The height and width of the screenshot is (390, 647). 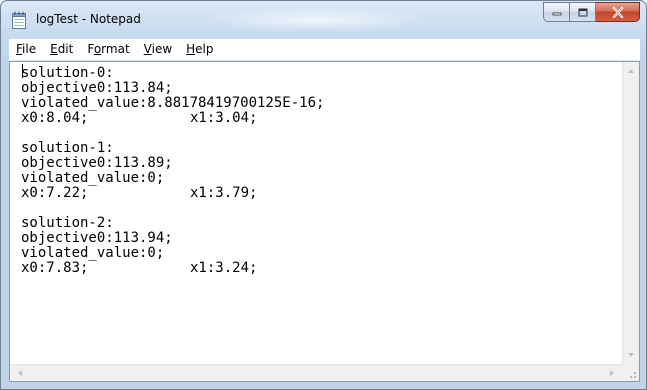 What do you see at coordinates (162, 49) in the screenshot?
I see `menu-view-label: iew` at bounding box center [162, 49].